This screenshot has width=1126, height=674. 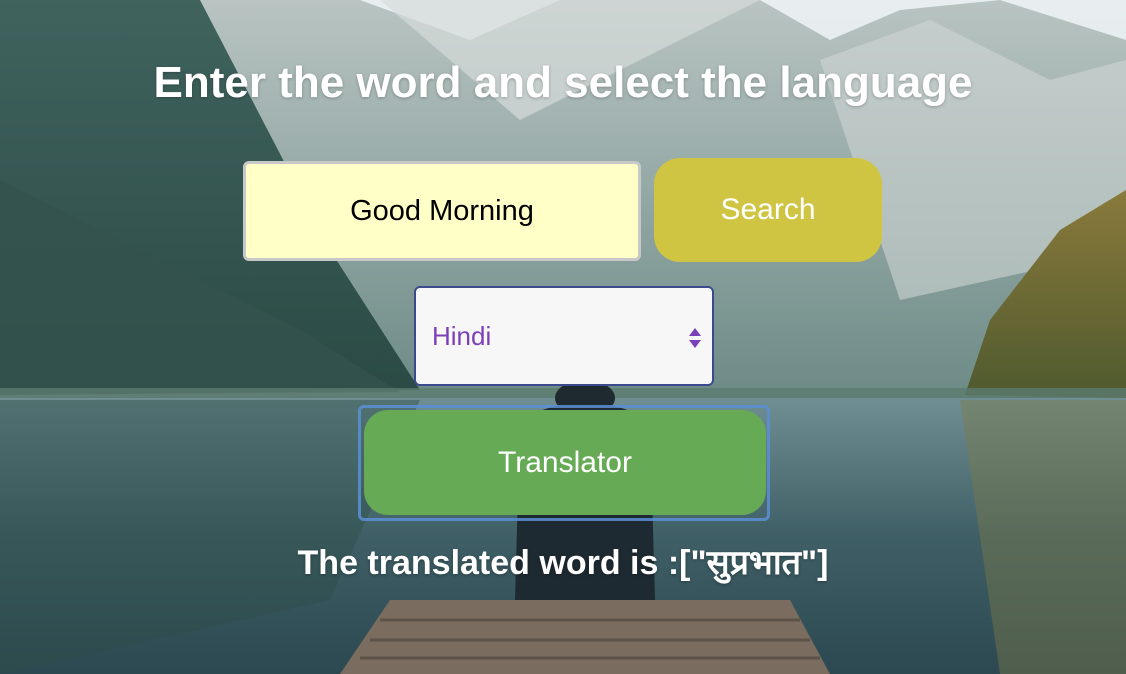 What do you see at coordinates (695, 338) in the screenshot?
I see `select-arrows-icon` at bounding box center [695, 338].